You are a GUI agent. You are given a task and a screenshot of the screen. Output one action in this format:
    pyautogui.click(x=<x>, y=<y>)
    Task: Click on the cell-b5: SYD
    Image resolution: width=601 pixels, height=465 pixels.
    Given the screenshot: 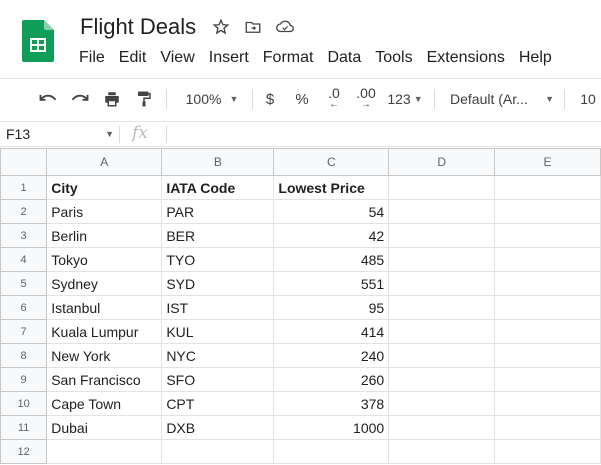 What is the action you would take?
    pyautogui.click(x=218, y=283)
    